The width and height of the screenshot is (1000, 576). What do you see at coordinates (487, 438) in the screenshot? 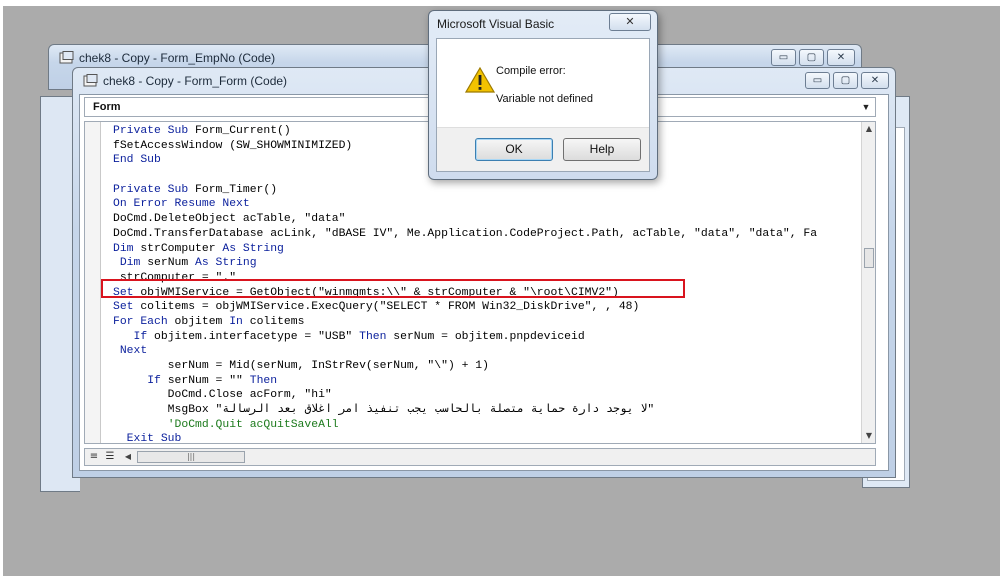
I see `code-line: Exit Sub` at bounding box center [487, 438].